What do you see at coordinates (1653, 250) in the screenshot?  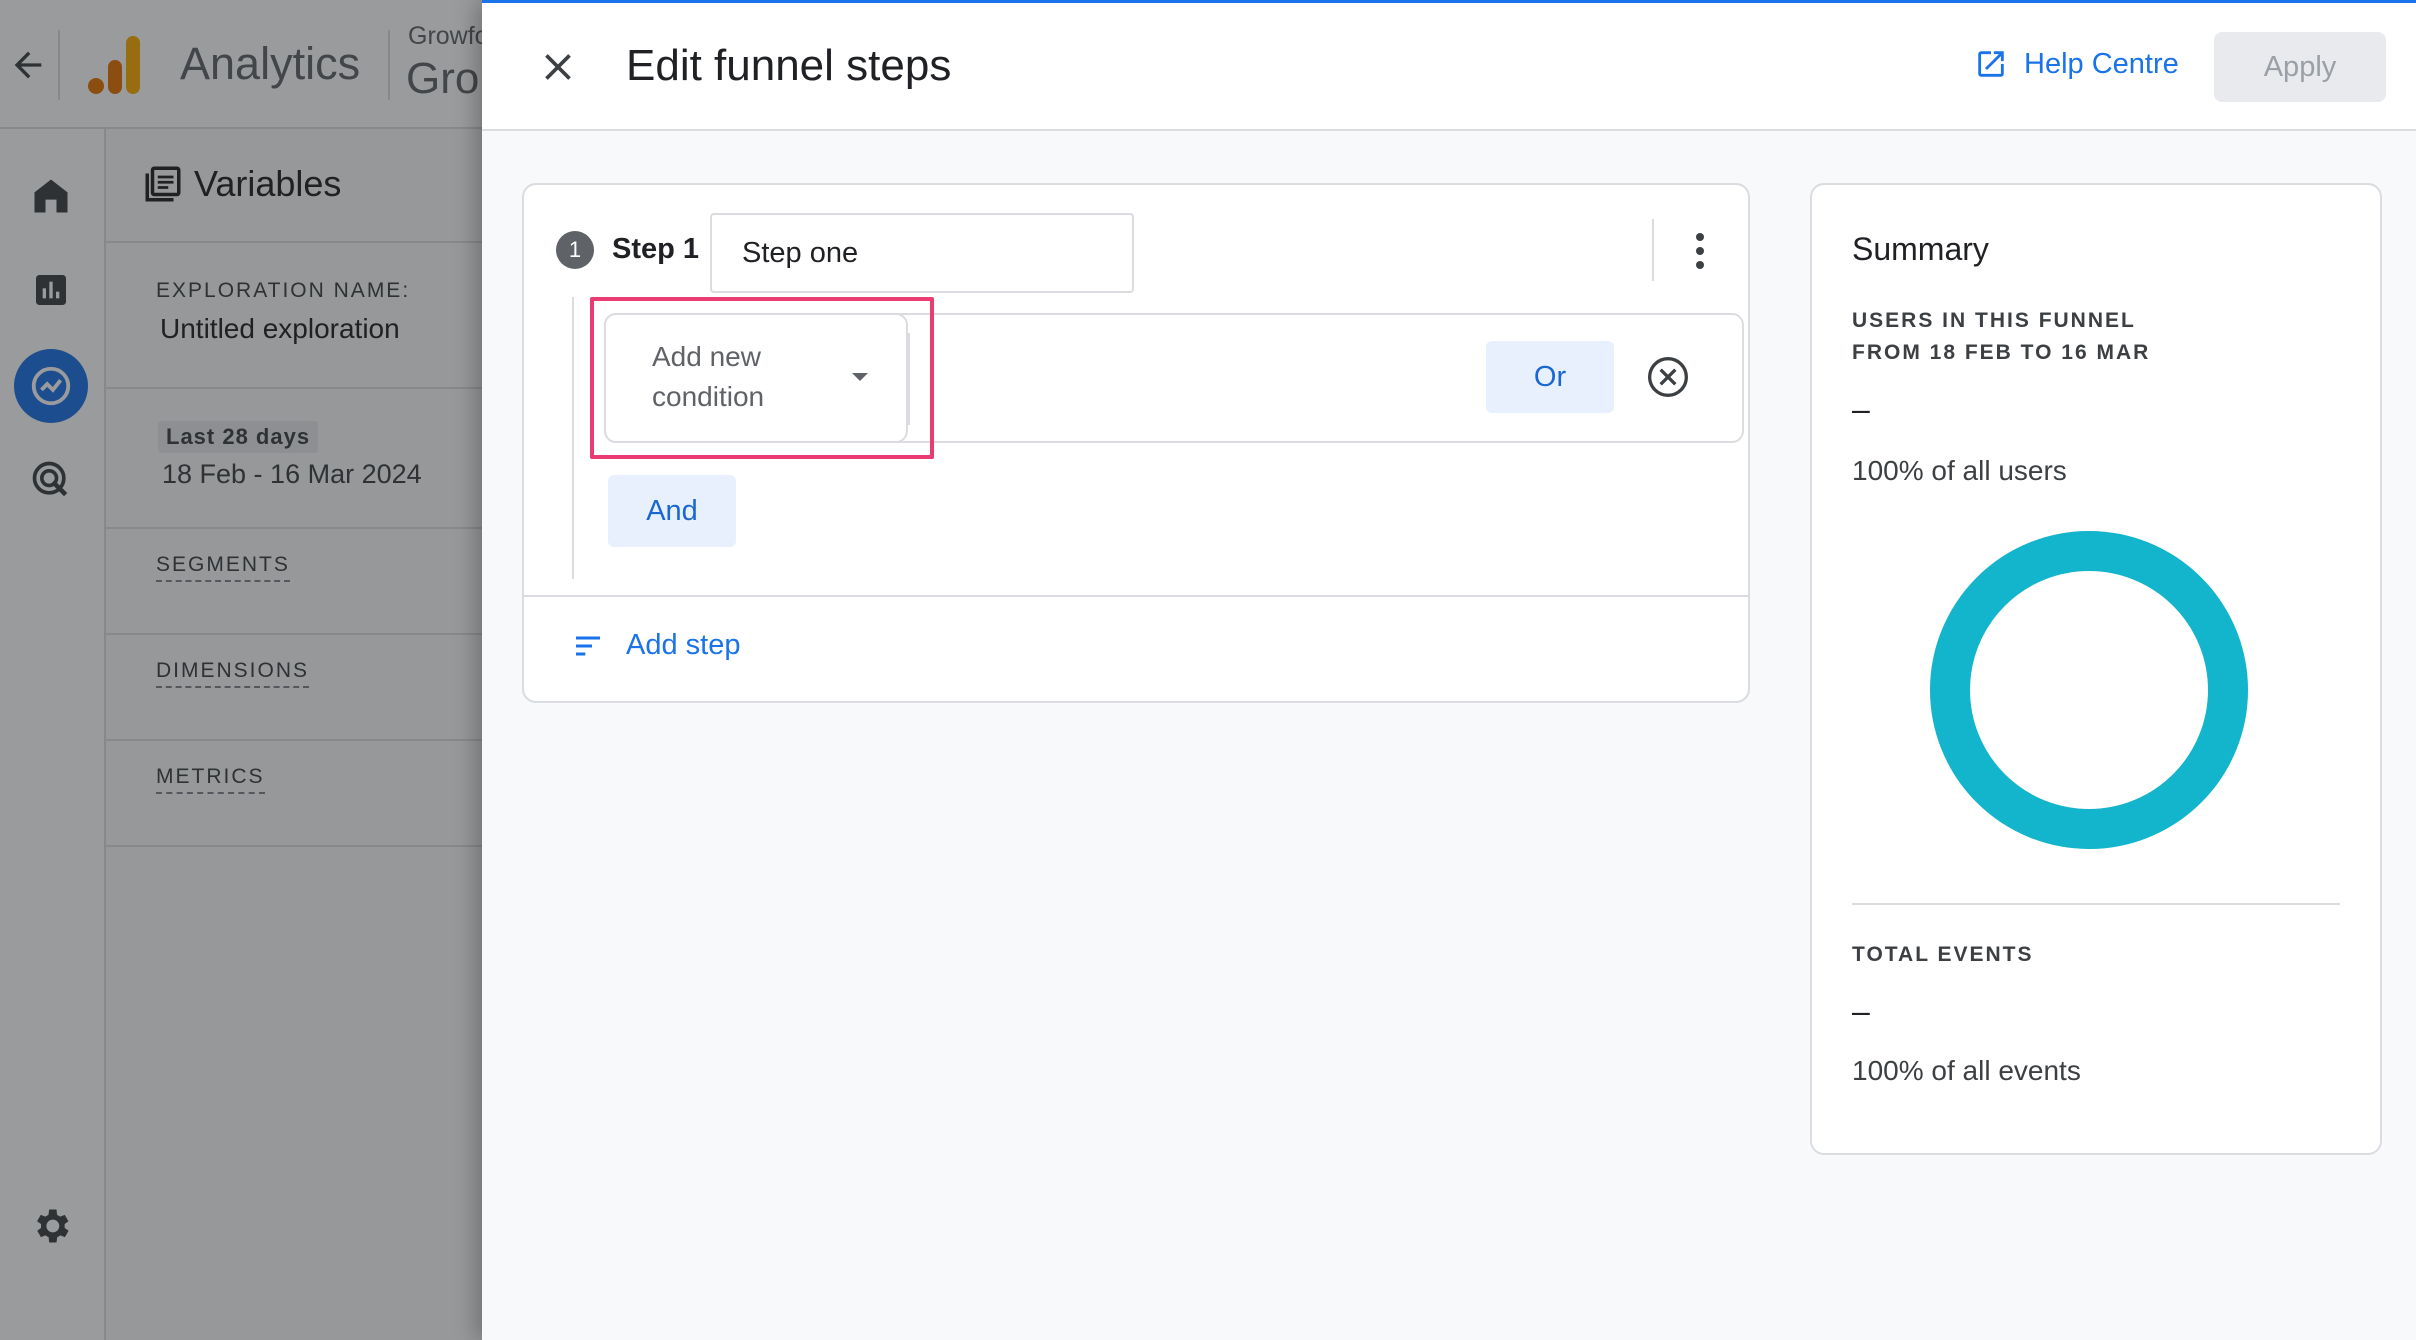 I see `step-header-divider` at bounding box center [1653, 250].